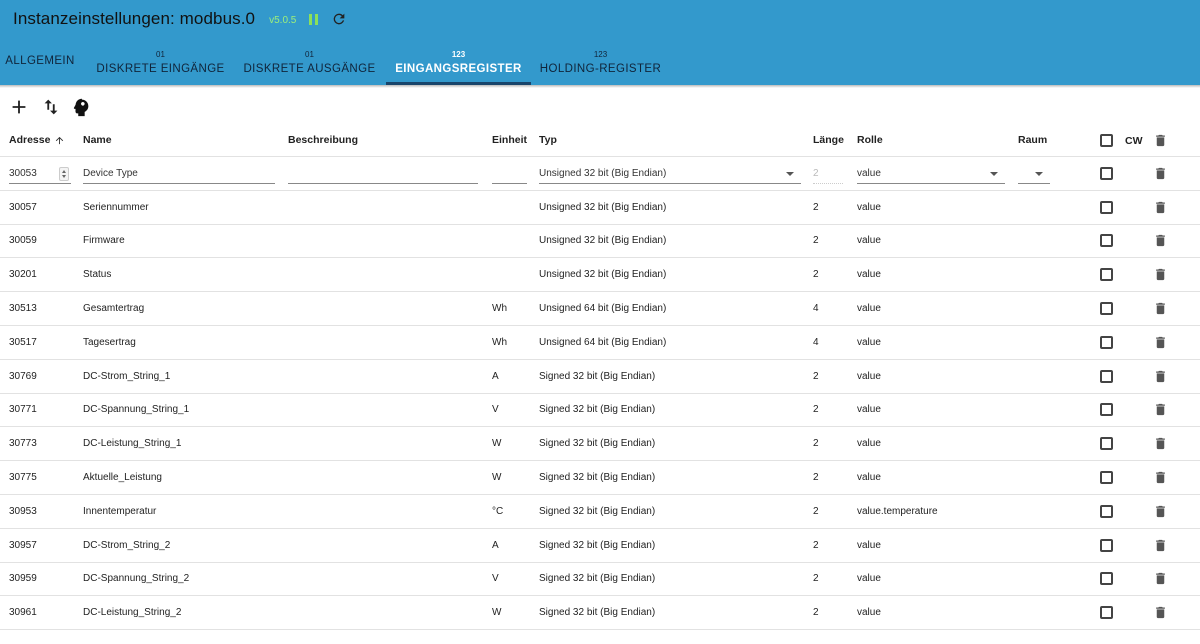 The width and height of the screenshot is (1200, 644). I want to click on add-icon, so click(19, 107).